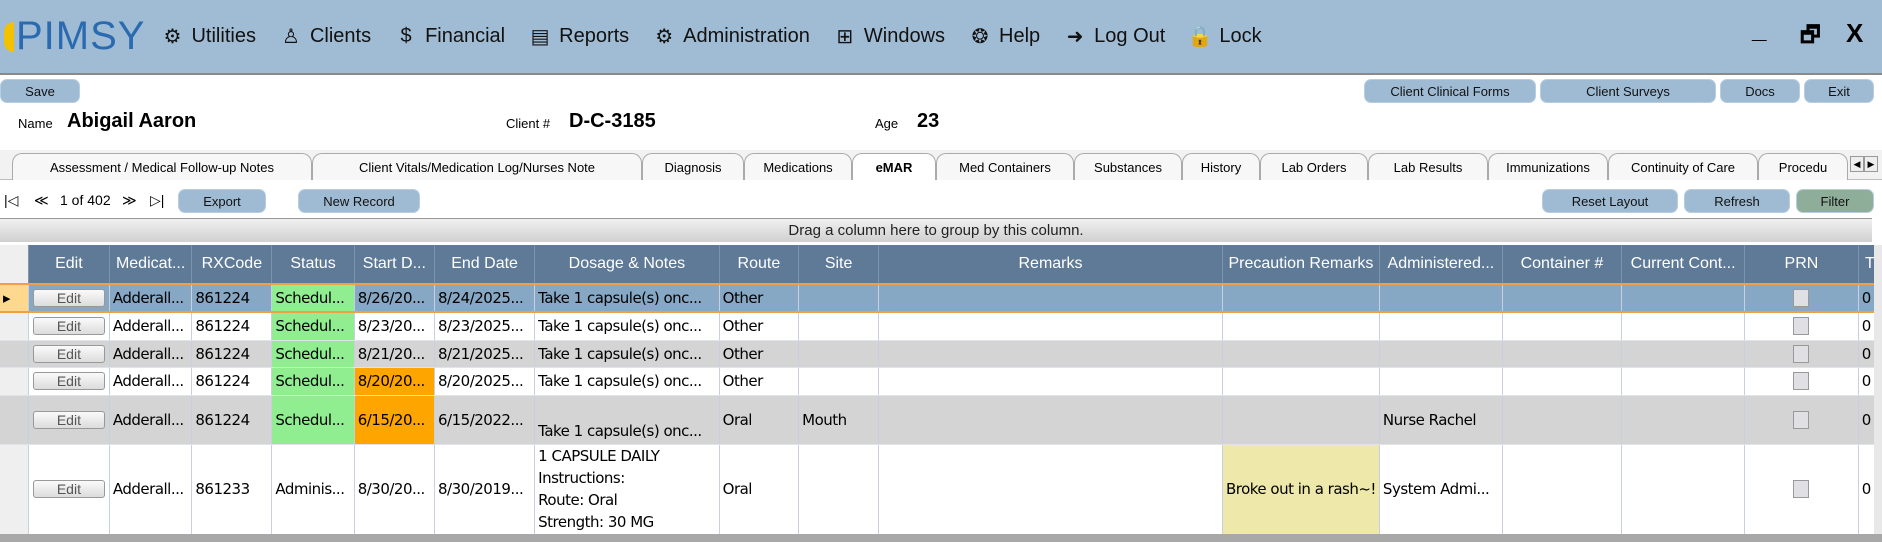  Describe the element at coordinates (1854, 33) in the screenshot. I see `close-button: X` at that location.